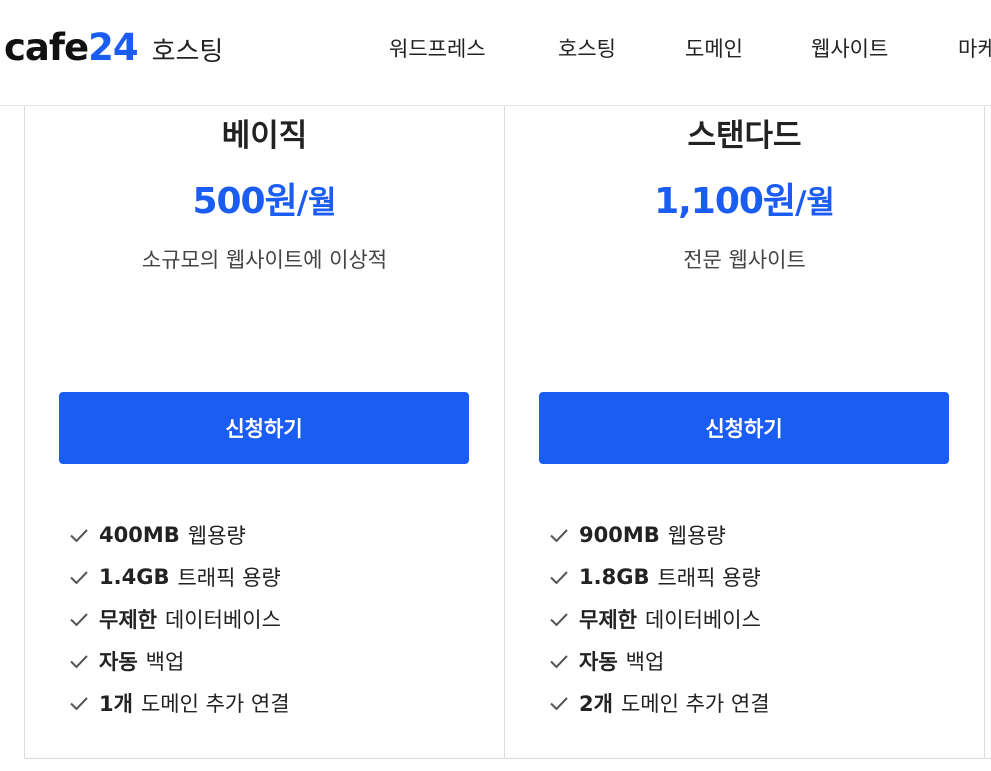  I want to click on main-nav: 워드프레스 호스팅 도메인 웹사이트 마케, so click(495, 48).